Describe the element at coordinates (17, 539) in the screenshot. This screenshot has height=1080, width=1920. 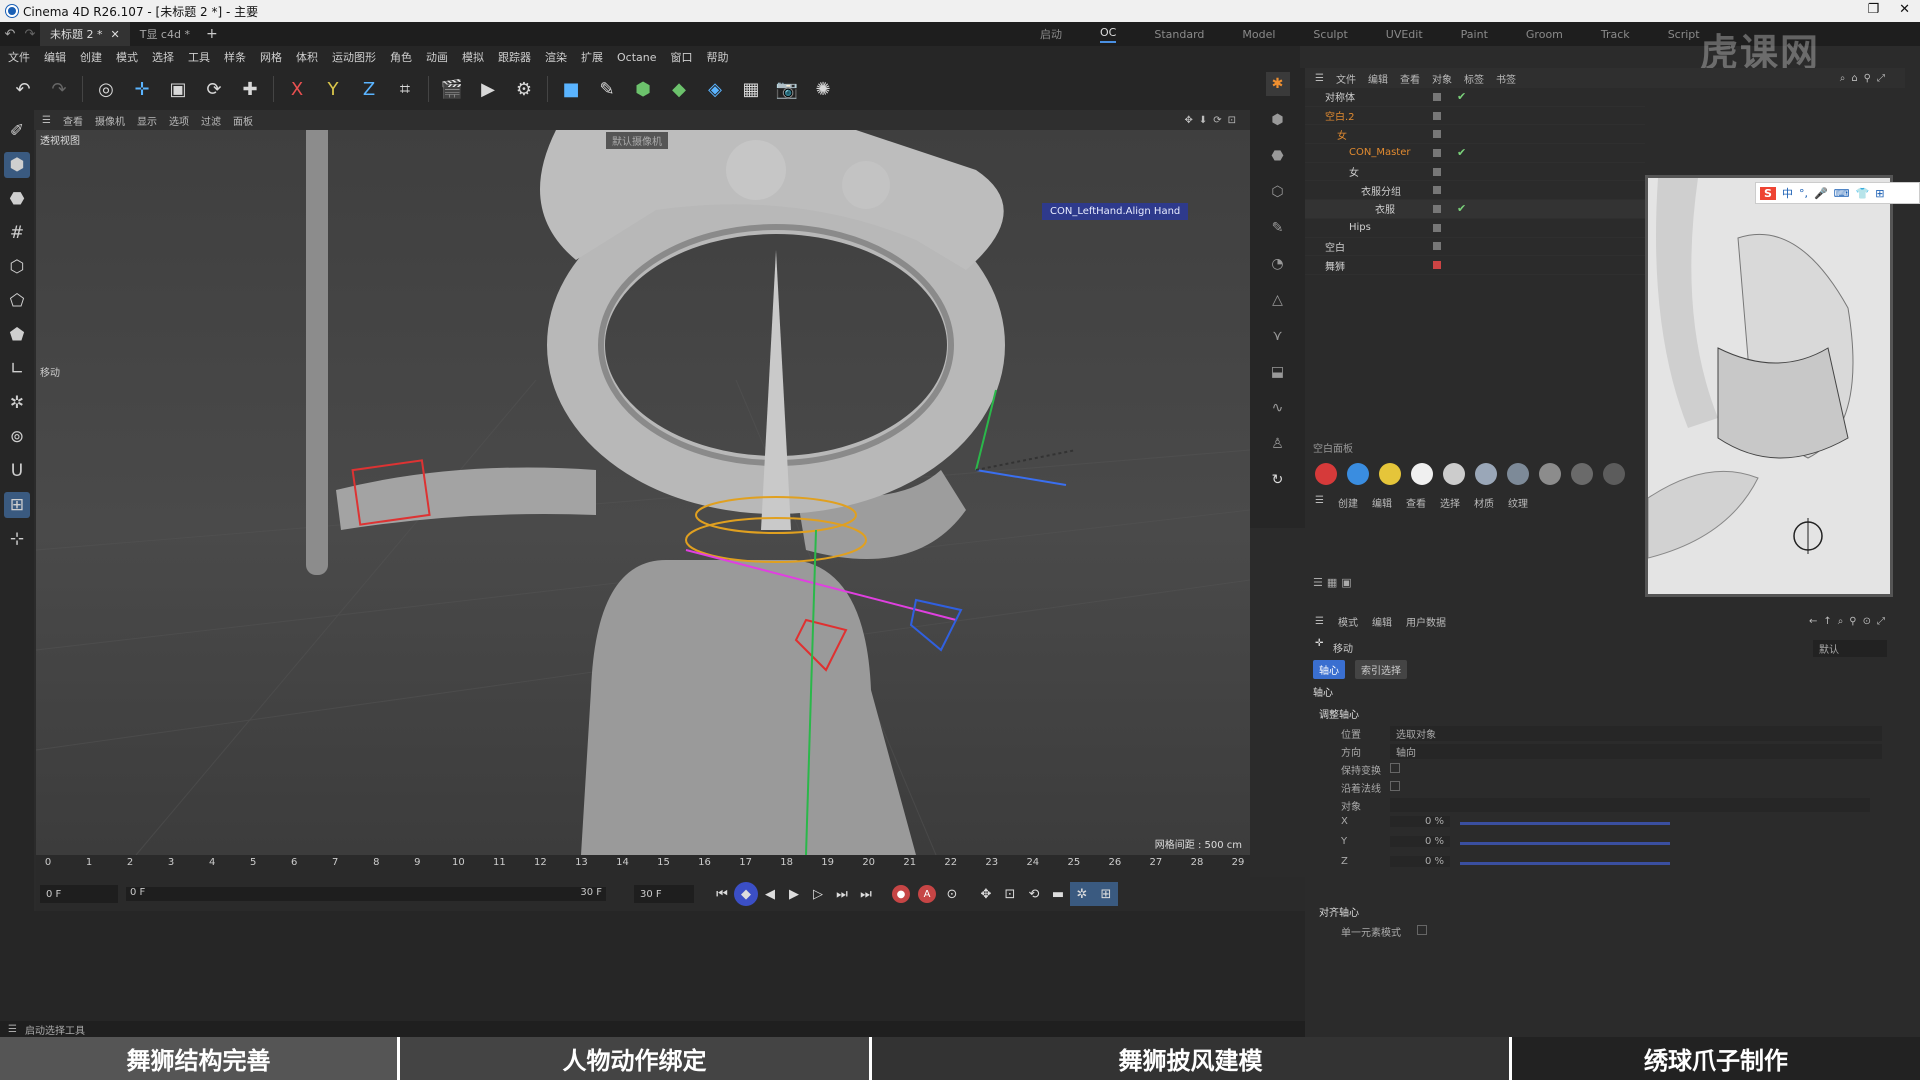
I see `planar-workplane-icon: ⊹` at that location.